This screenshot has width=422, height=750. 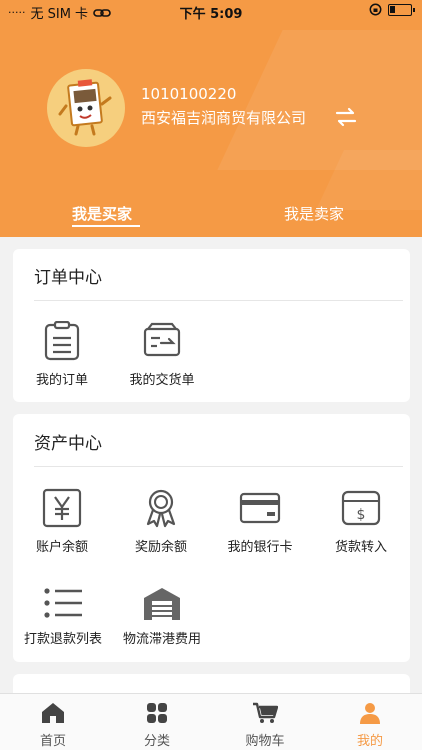 I want to click on company-name: 西安福吉润商贸有限公司, so click(x=224, y=118).